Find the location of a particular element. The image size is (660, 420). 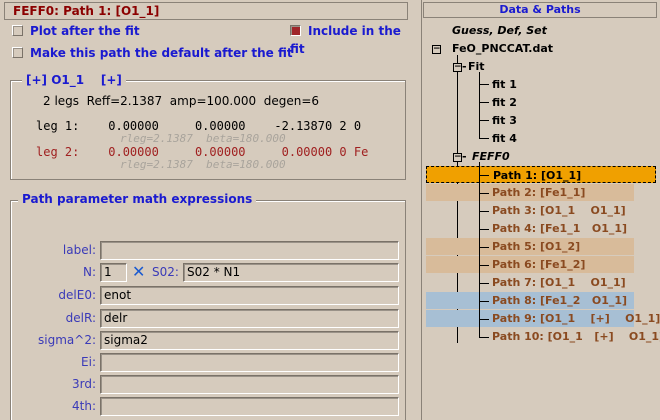

fit-group-item: Fit is located at coordinates (476, 66).